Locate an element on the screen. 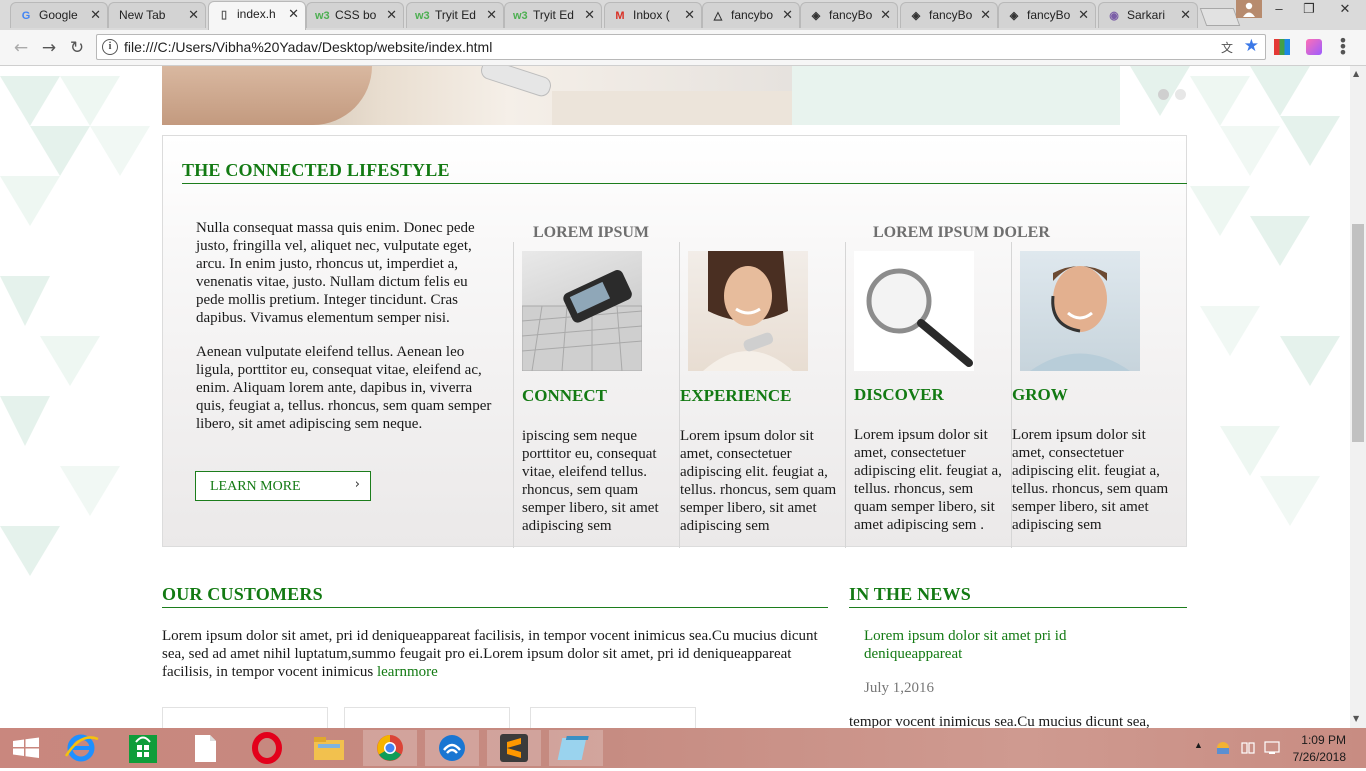 The height and width of the screenshot is (771, 1366). new-tab-button is located at coordinates (1220, 17).